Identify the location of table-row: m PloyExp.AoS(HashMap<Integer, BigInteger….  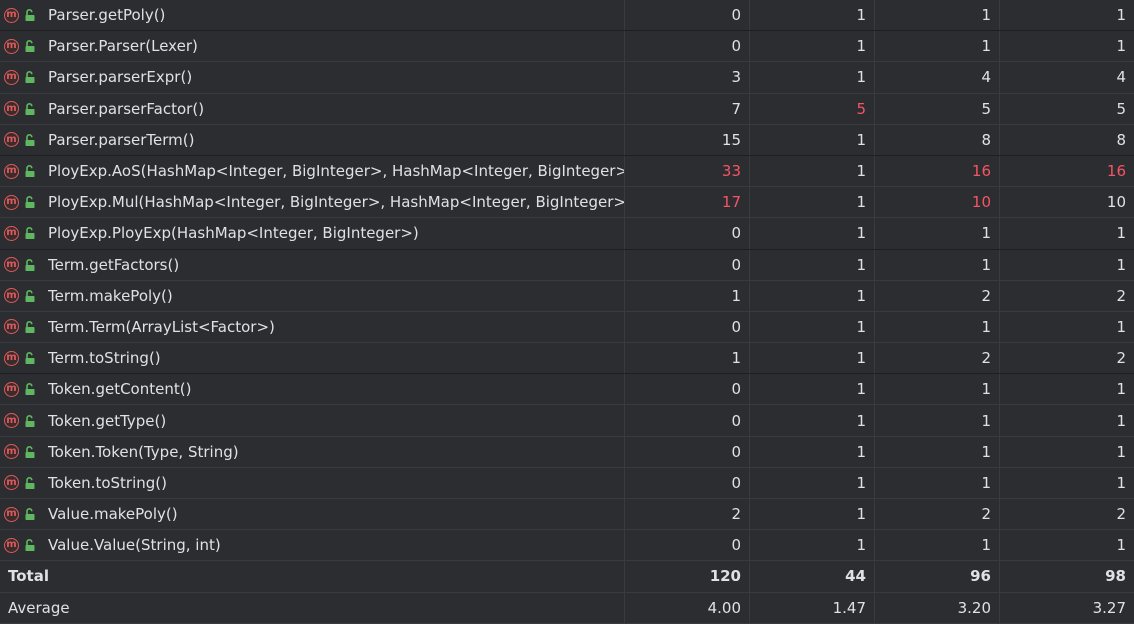
(567, 171).